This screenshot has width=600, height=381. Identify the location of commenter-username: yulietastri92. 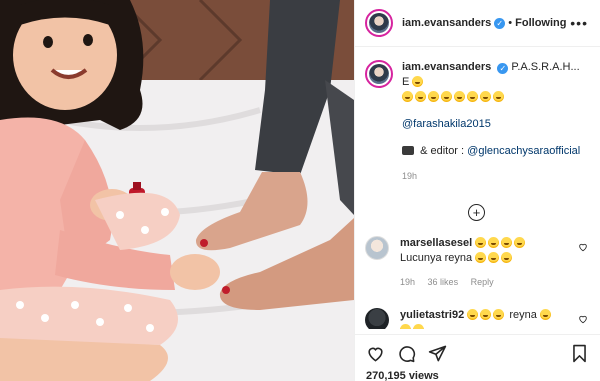
(432, 315).